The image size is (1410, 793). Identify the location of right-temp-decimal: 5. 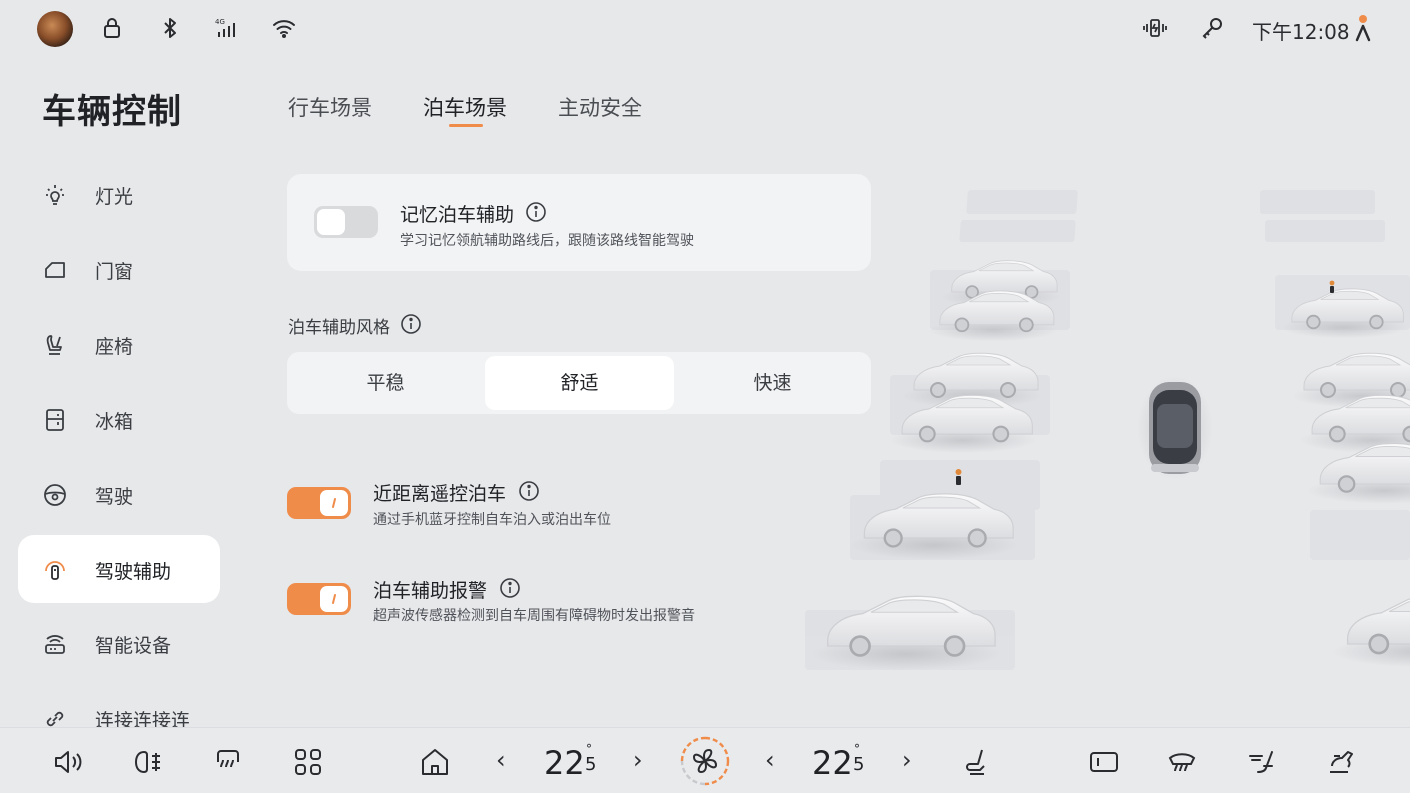
(859, 764).